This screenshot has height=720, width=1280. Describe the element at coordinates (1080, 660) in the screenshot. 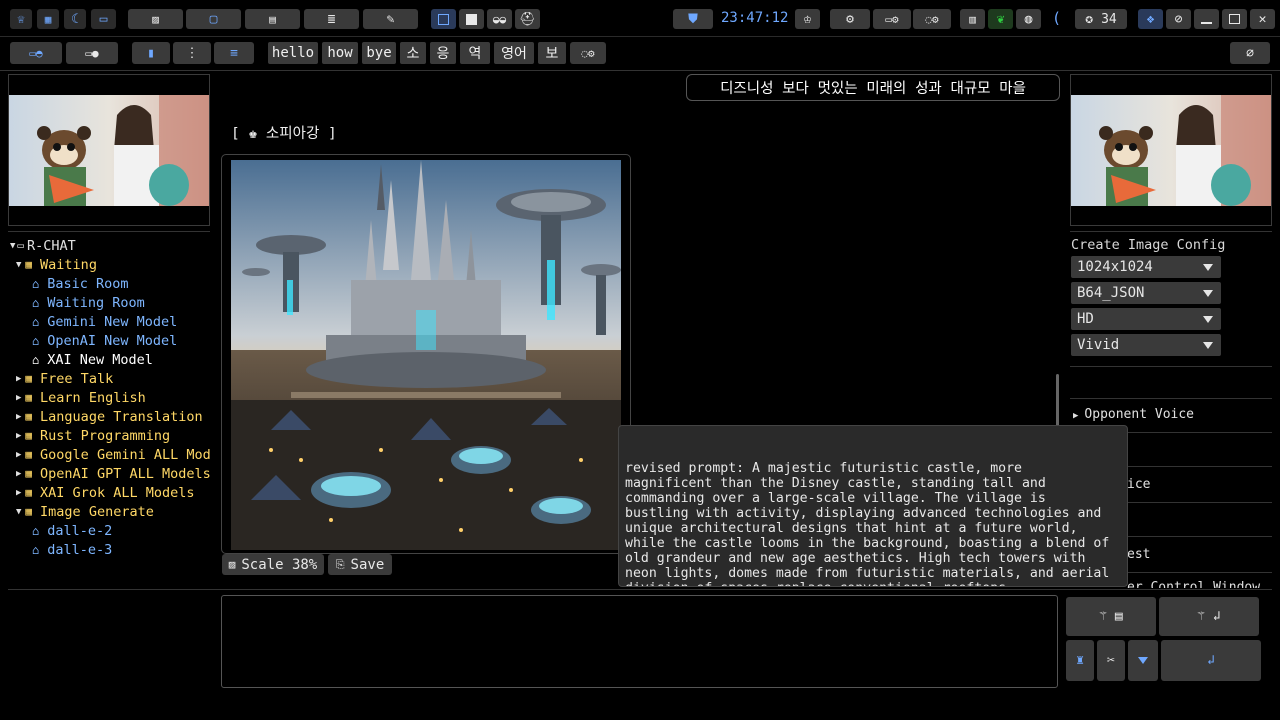

I see `castle-icon: ♜` at that location.